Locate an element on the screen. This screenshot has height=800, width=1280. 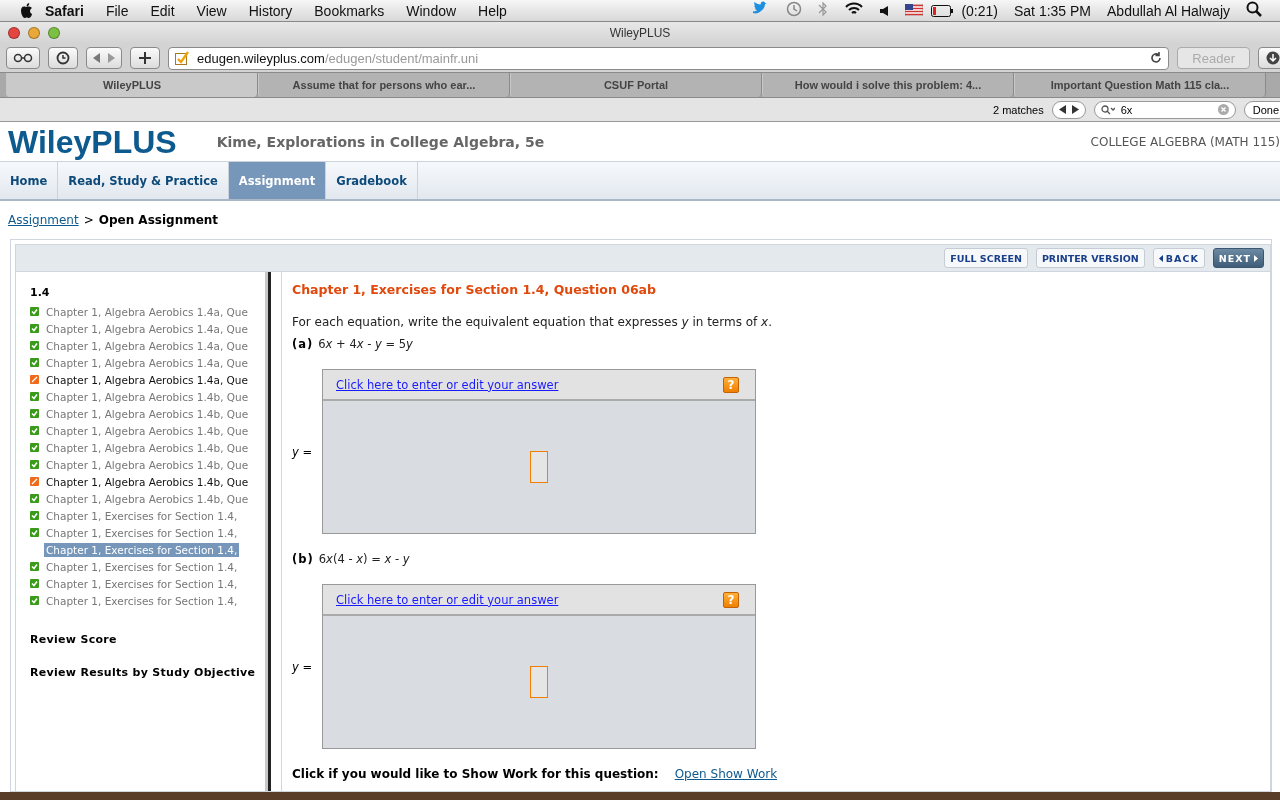
address-field: edugen.wileyplus.com/edugen/student/mainfr.uni is located at coordinates (669, 58).